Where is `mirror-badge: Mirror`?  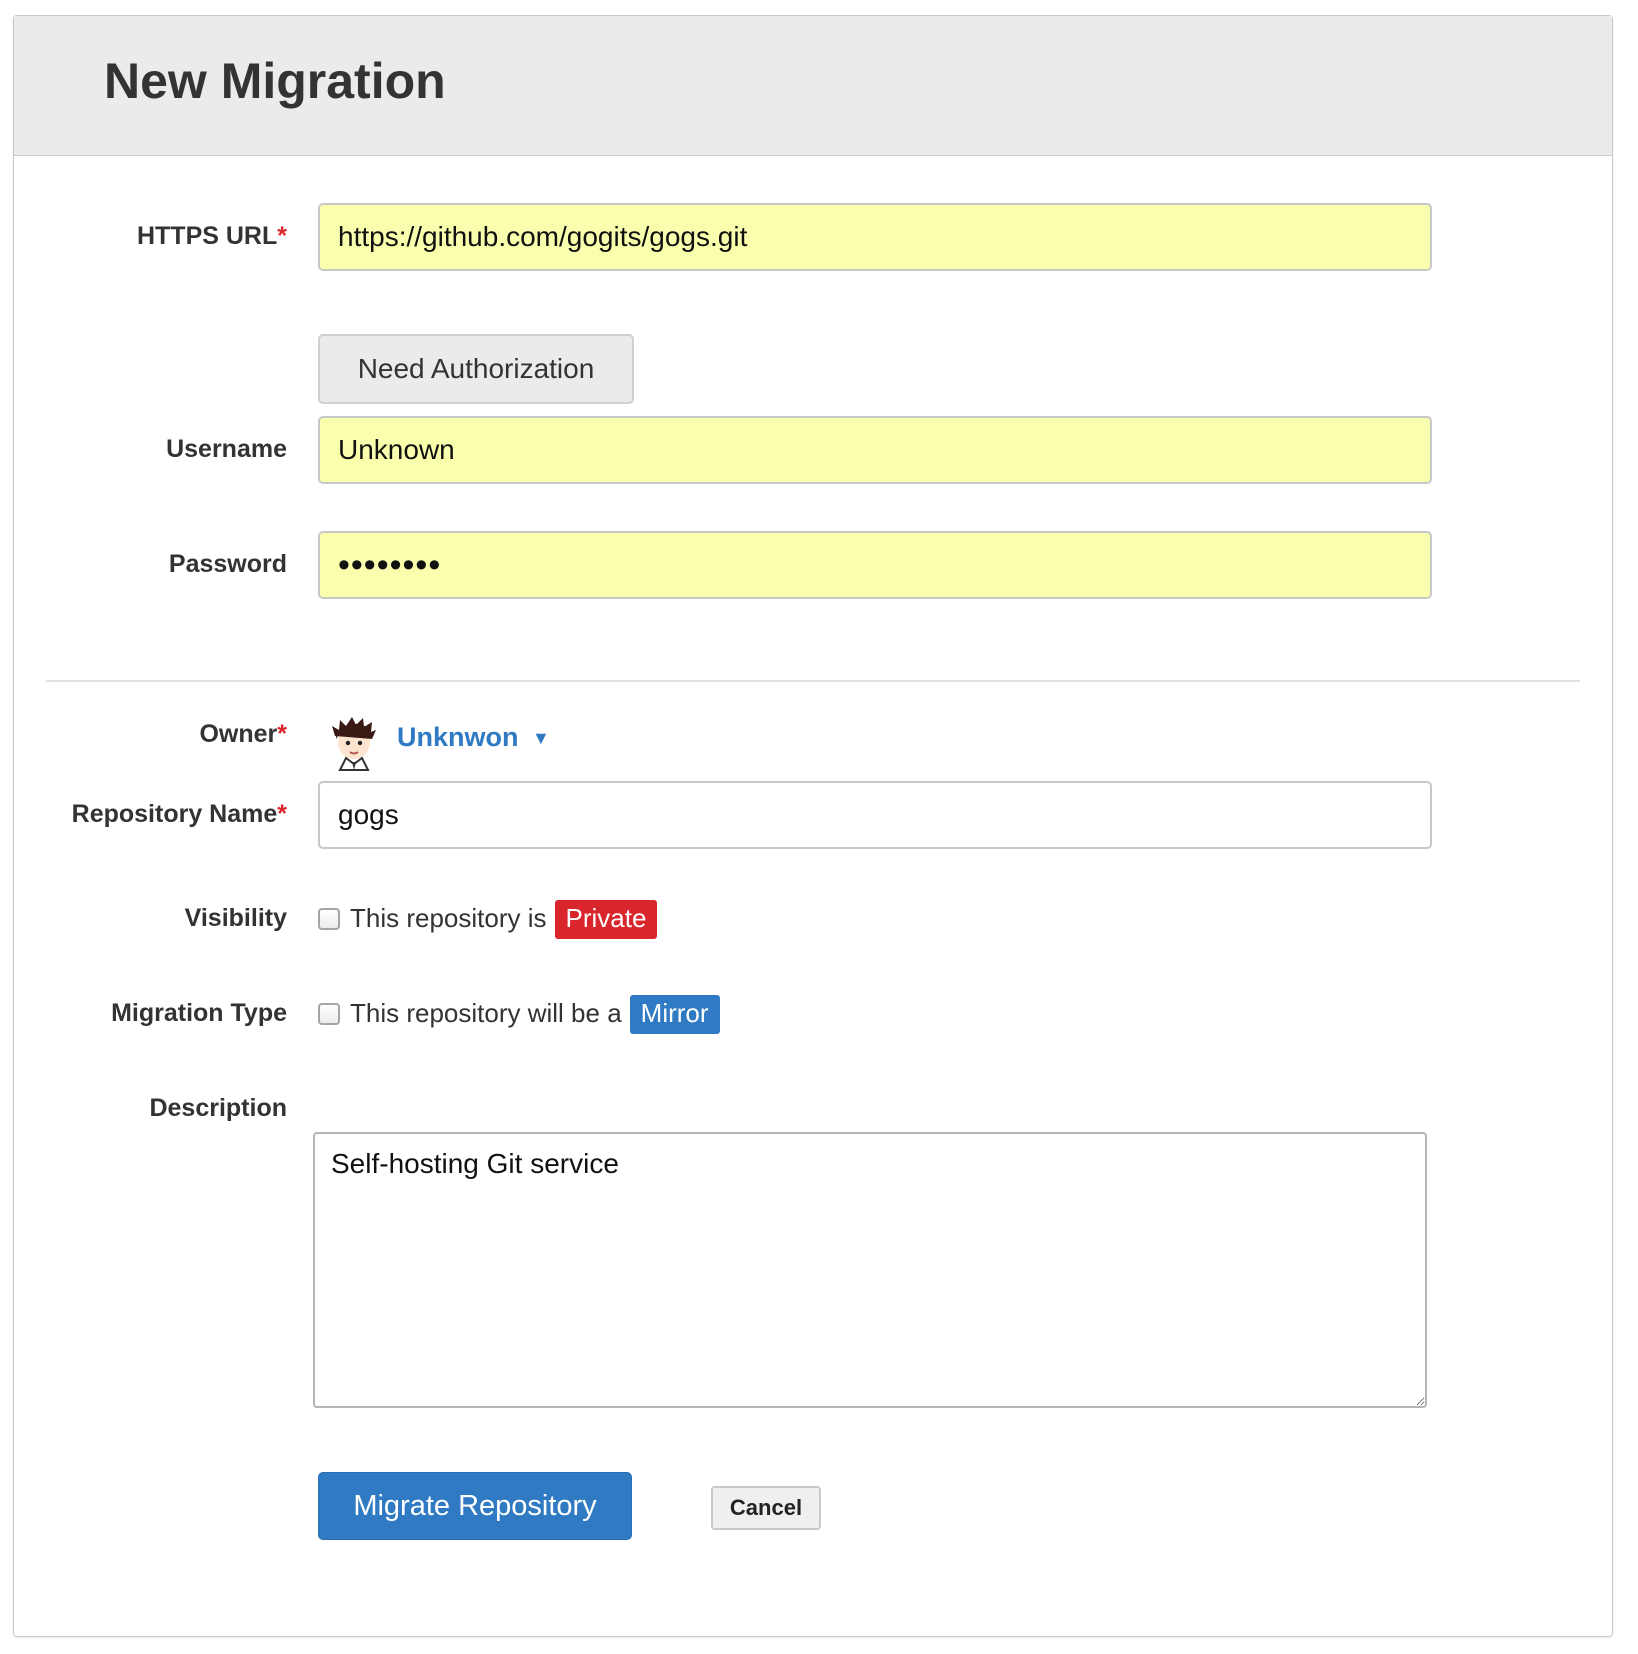
mirror-badge: Mirror is located at coordinates (674, 1014).